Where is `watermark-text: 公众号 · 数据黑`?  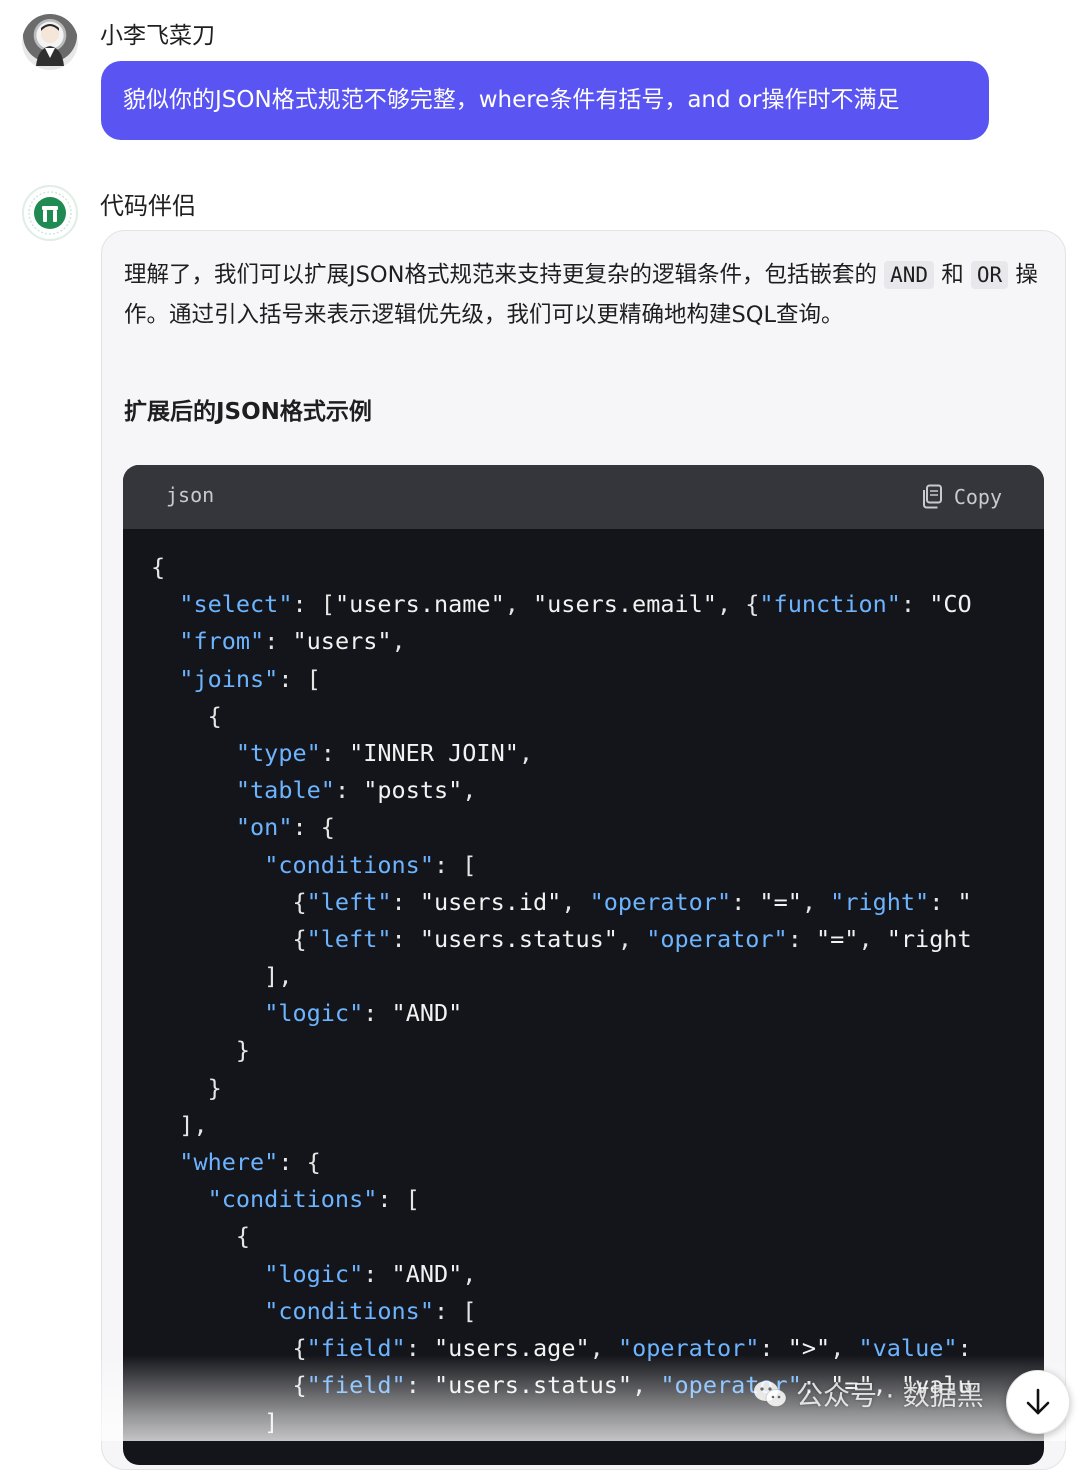 watermark-text: 公众号 · 数据黑 is located at coordinates (890, 1396).